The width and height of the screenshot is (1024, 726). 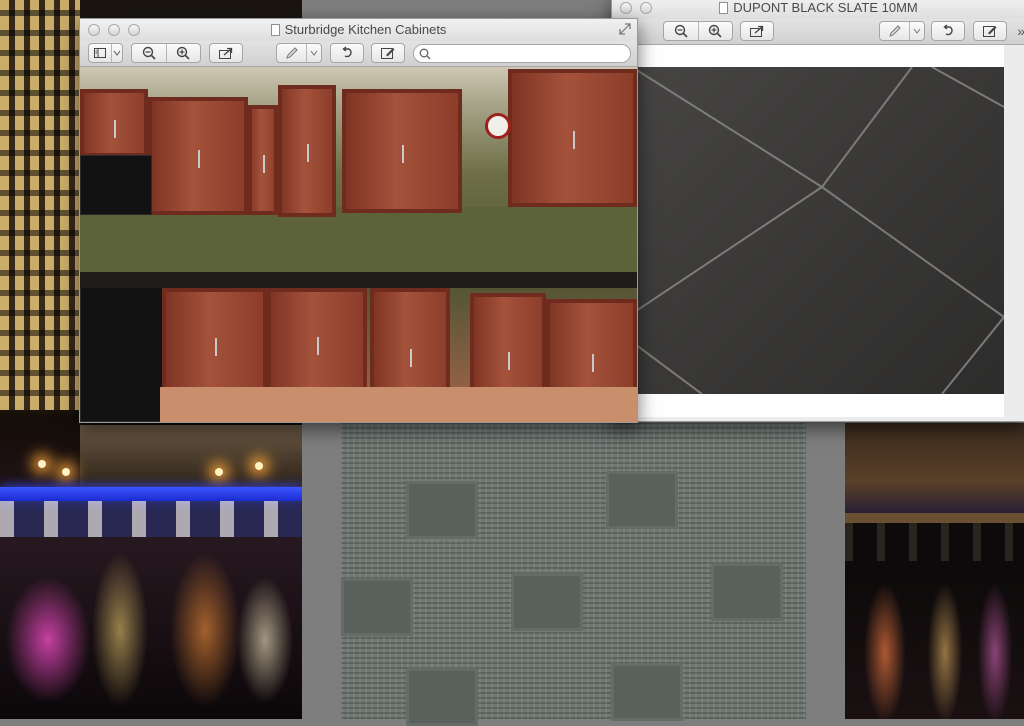 I want to click on search-field, so click(x=522, y=53).